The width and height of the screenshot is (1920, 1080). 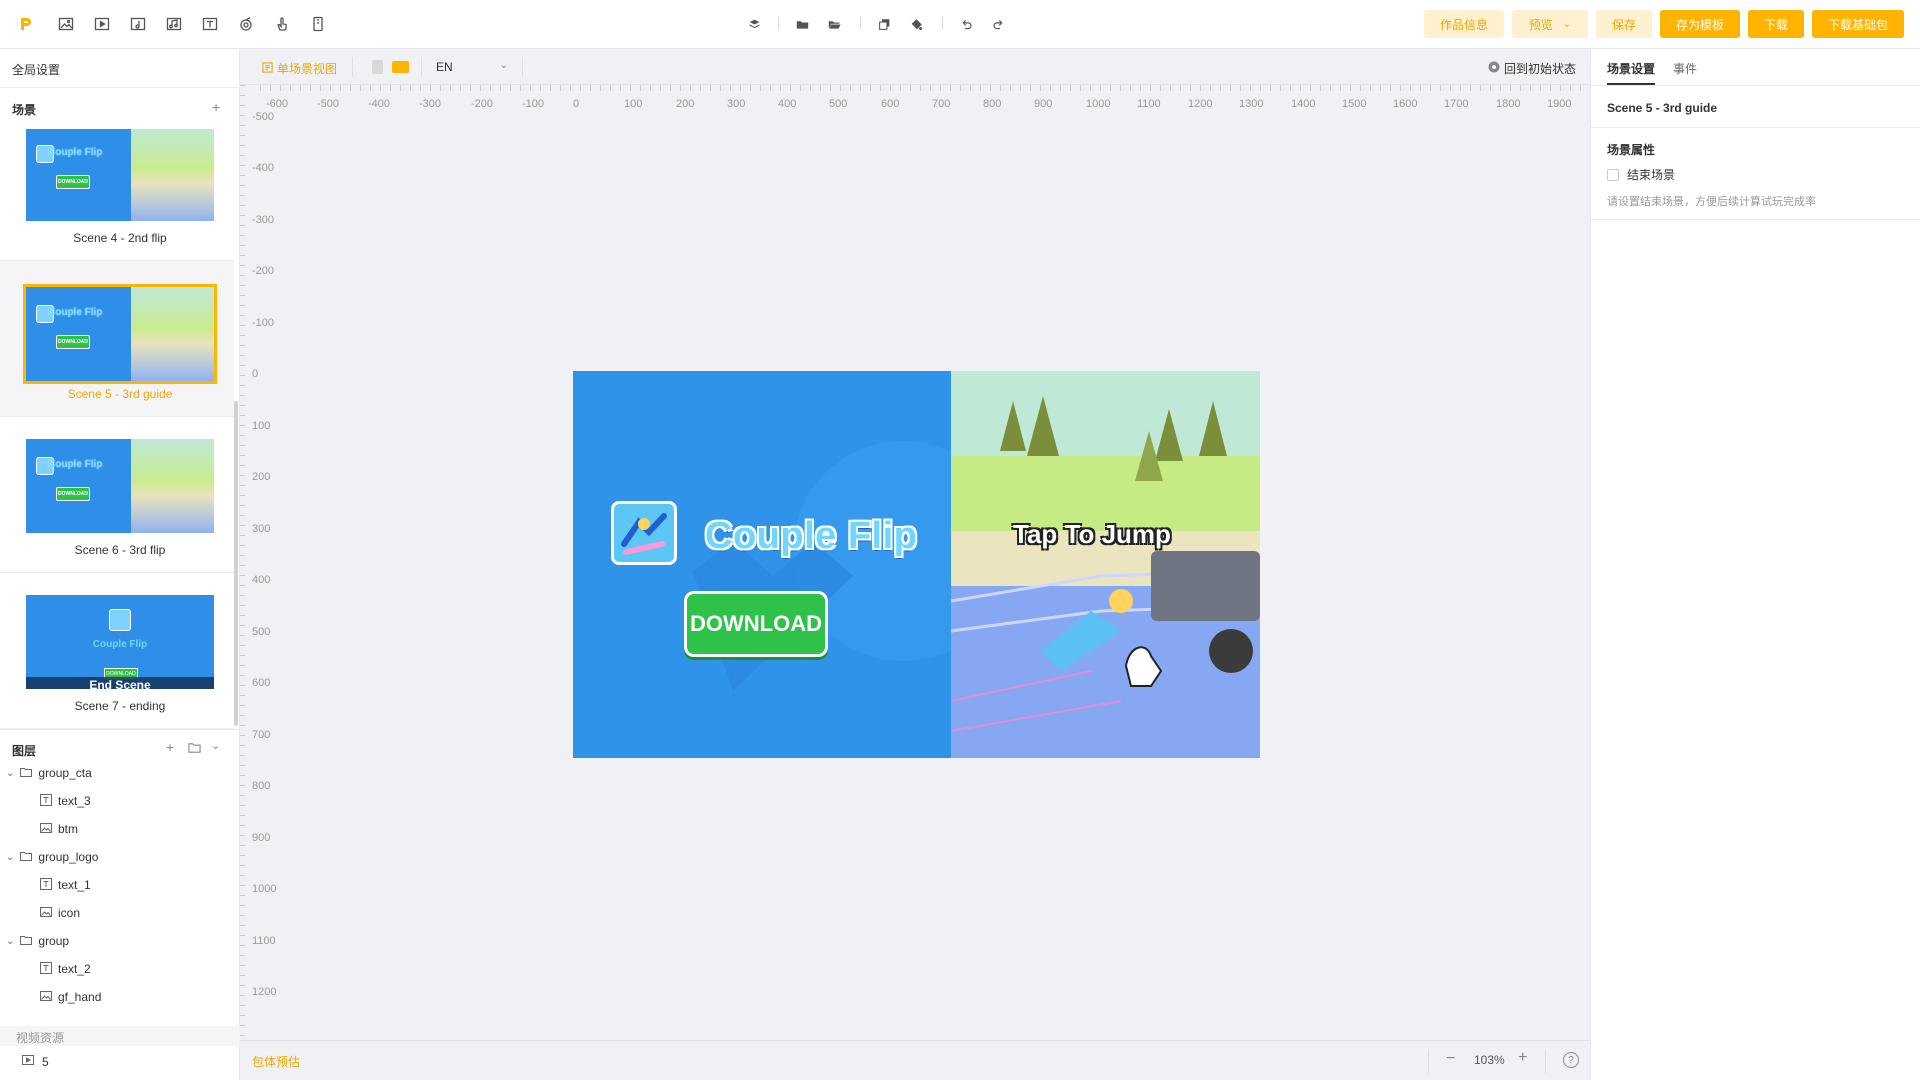 What do you see at coordinates (318, 24) in the screenshot?
I see `phone-icon` at bounding box center [318, 24].